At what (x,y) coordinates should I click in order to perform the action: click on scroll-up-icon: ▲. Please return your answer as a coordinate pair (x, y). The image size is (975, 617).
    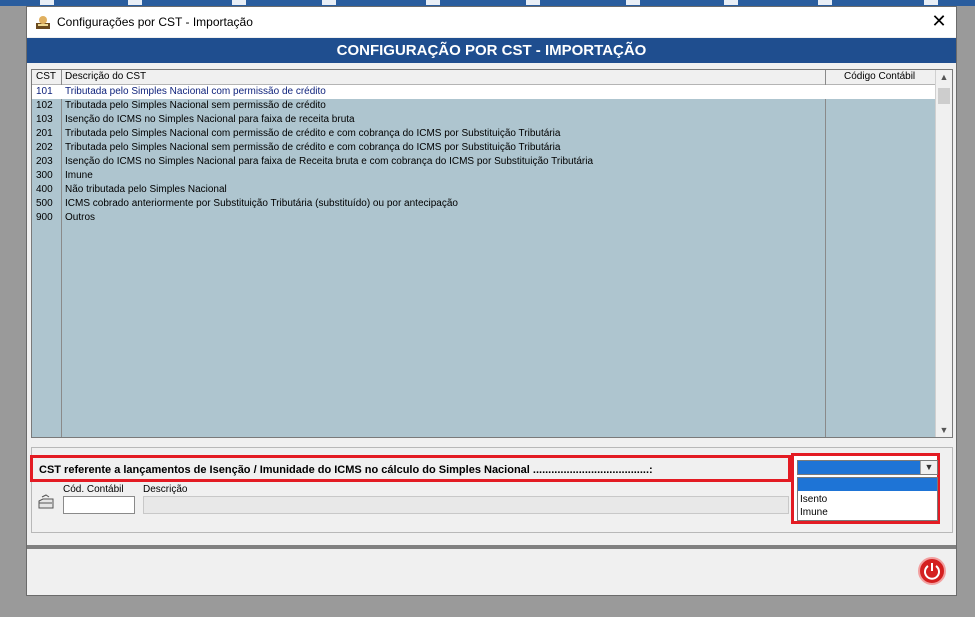
    Looking at the image, I should click on (944, 77).